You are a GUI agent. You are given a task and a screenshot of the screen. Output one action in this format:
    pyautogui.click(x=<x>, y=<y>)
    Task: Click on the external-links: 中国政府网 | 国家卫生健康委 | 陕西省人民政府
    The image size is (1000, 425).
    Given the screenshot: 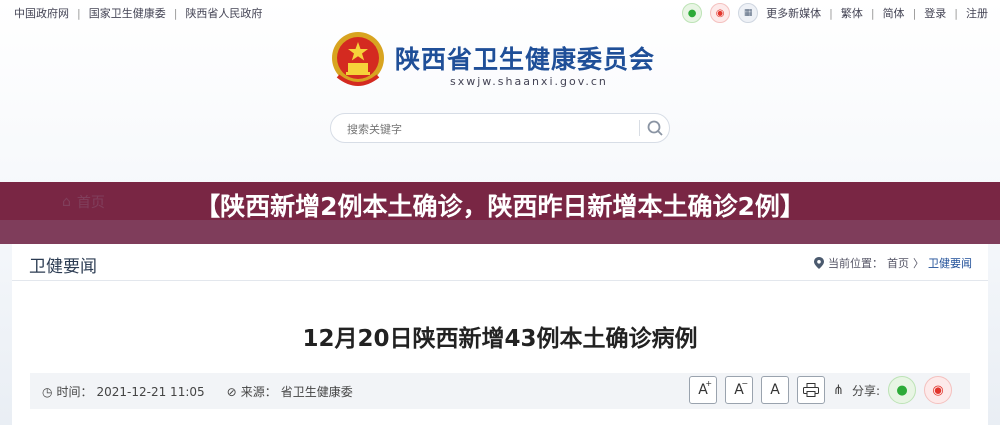 What is the action you would take?
    pyautogui.click(x=138, y=13)
    